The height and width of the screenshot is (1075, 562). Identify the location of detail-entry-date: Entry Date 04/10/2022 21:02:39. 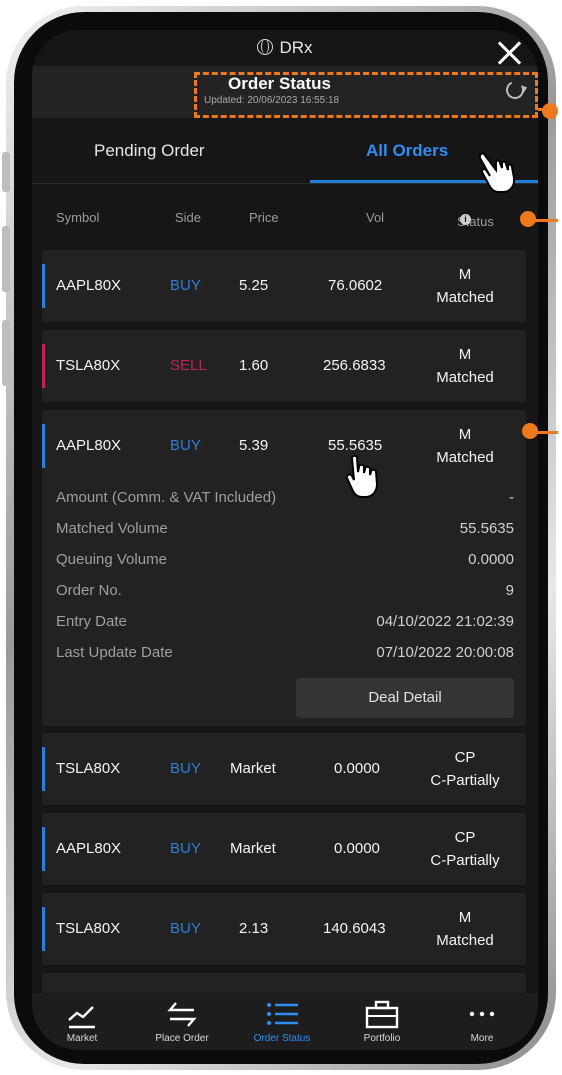
(285, 621).